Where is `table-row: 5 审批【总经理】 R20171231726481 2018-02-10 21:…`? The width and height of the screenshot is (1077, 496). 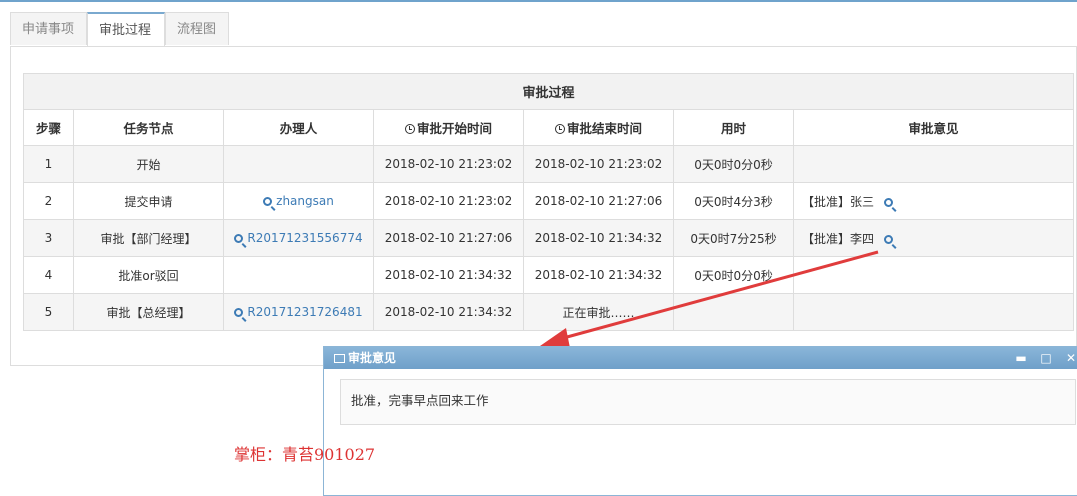
table-row: 5 审批【总经理】 R20171231726481 2018-02-10 21:… is located at coordinates (549, 312).